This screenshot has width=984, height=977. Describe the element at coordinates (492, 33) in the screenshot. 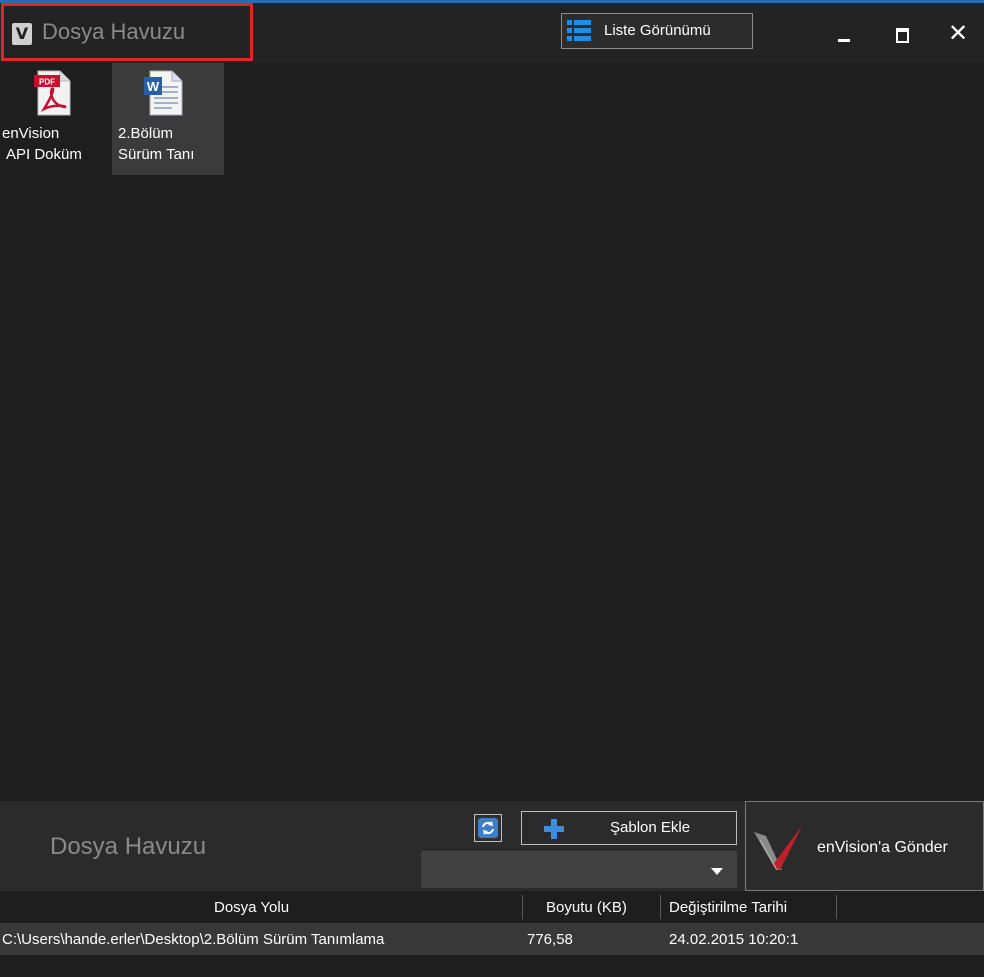

I see `title-bar: V Dosya Havuzu Liste Görünümü ✕` at that location.